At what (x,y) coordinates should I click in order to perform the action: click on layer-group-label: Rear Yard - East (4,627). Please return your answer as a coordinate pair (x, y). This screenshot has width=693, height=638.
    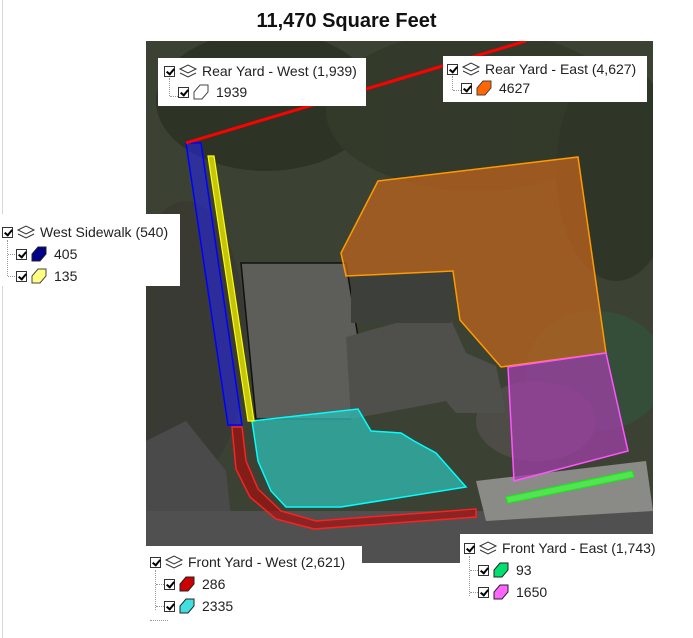
    Looking at the image, I should click on (561, 69).